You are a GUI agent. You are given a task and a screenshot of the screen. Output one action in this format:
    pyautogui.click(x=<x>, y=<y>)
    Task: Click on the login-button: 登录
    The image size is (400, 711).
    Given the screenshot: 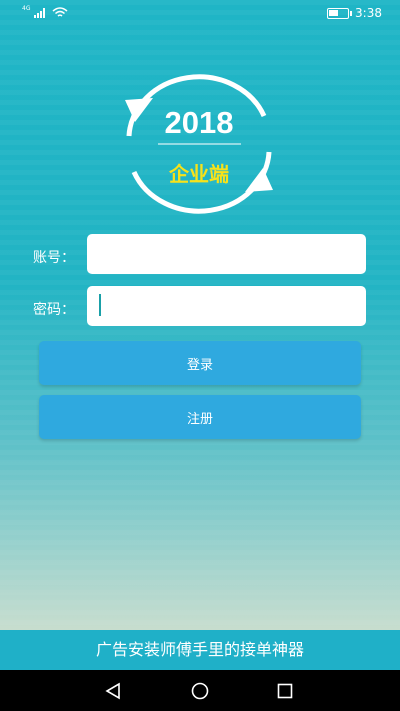 What is the action you would take?
    pyautogui.click(x=200, y=363)
    